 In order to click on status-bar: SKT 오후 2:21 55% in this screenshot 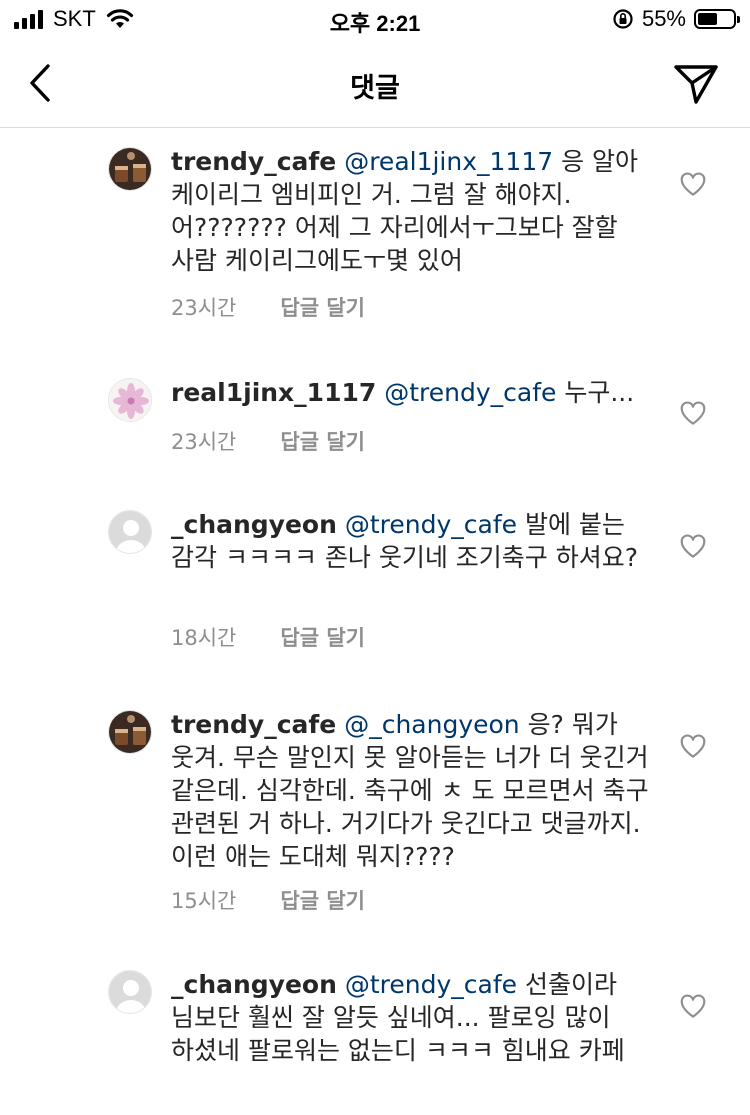, I will do `click(375, 22)`.